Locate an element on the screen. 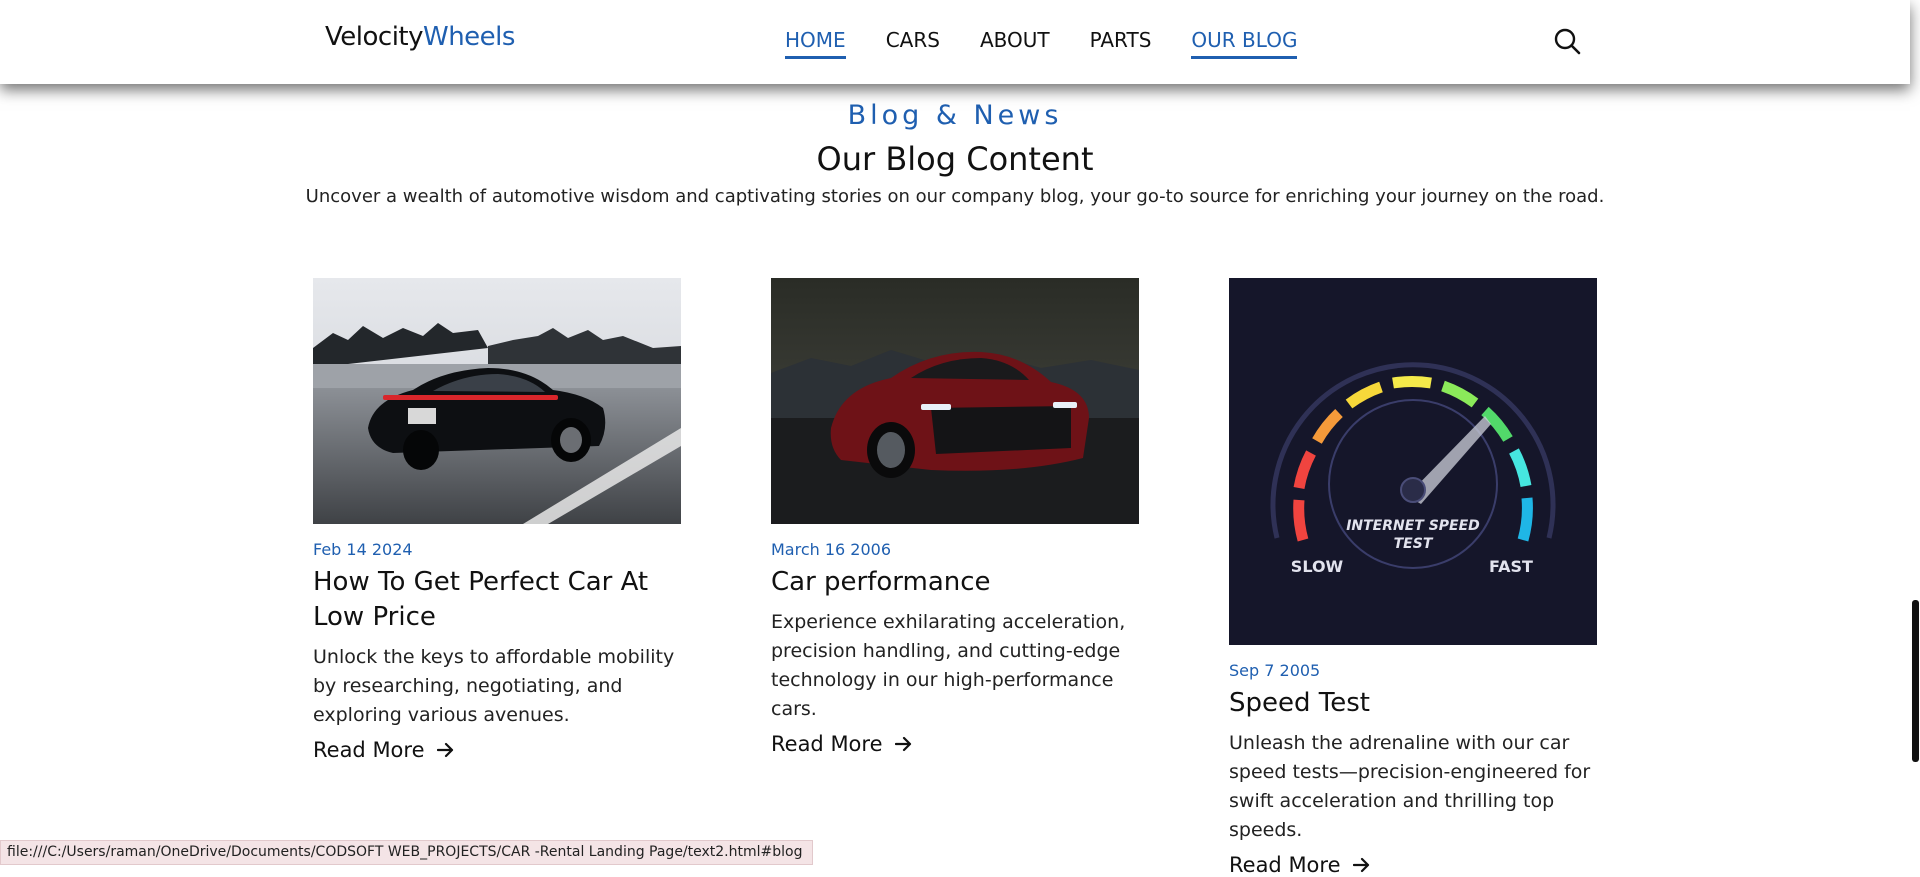 This screenshot has height=877, width=1920. search-button is located at coordinates (1568, 42).